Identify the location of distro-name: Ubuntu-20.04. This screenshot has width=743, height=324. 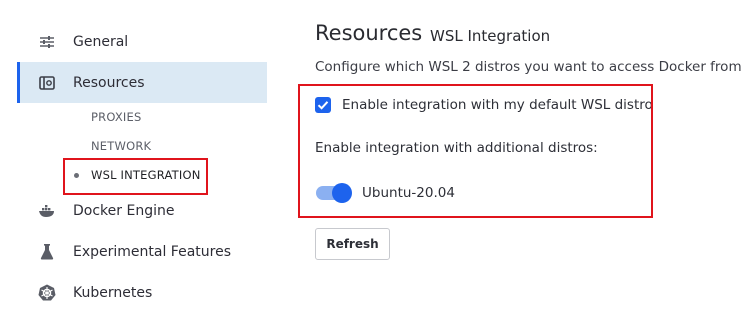
(408, 193).